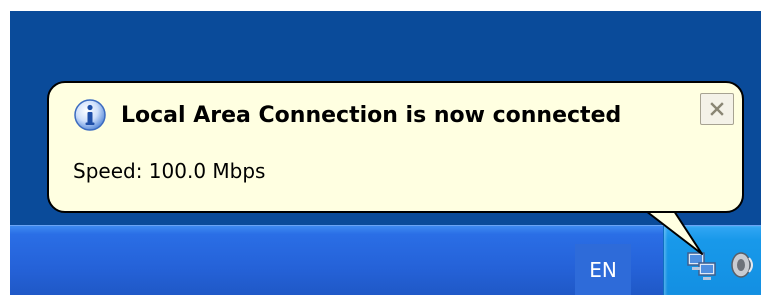 This screenshot has height=298, width=765. What do you see at coordinates (744, 265) in the screenshot?
I see `volume-icon` at bounding box center [744, 265].